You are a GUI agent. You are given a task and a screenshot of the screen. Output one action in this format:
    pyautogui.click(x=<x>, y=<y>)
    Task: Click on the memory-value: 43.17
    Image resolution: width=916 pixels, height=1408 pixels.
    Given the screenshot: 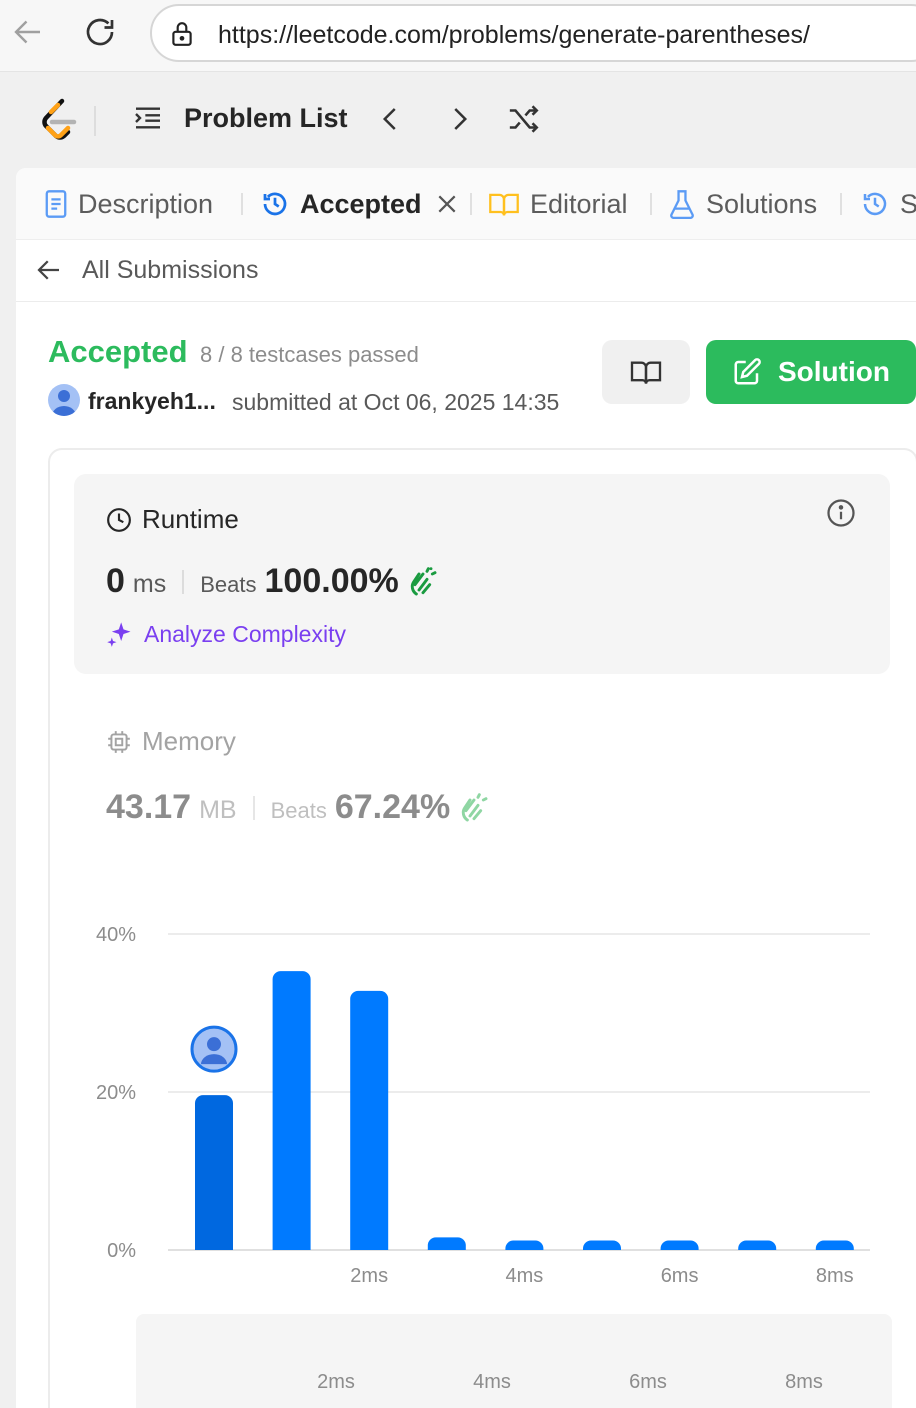 What is the action you would take?
    pyautogui.click(x=149, y=807)
    